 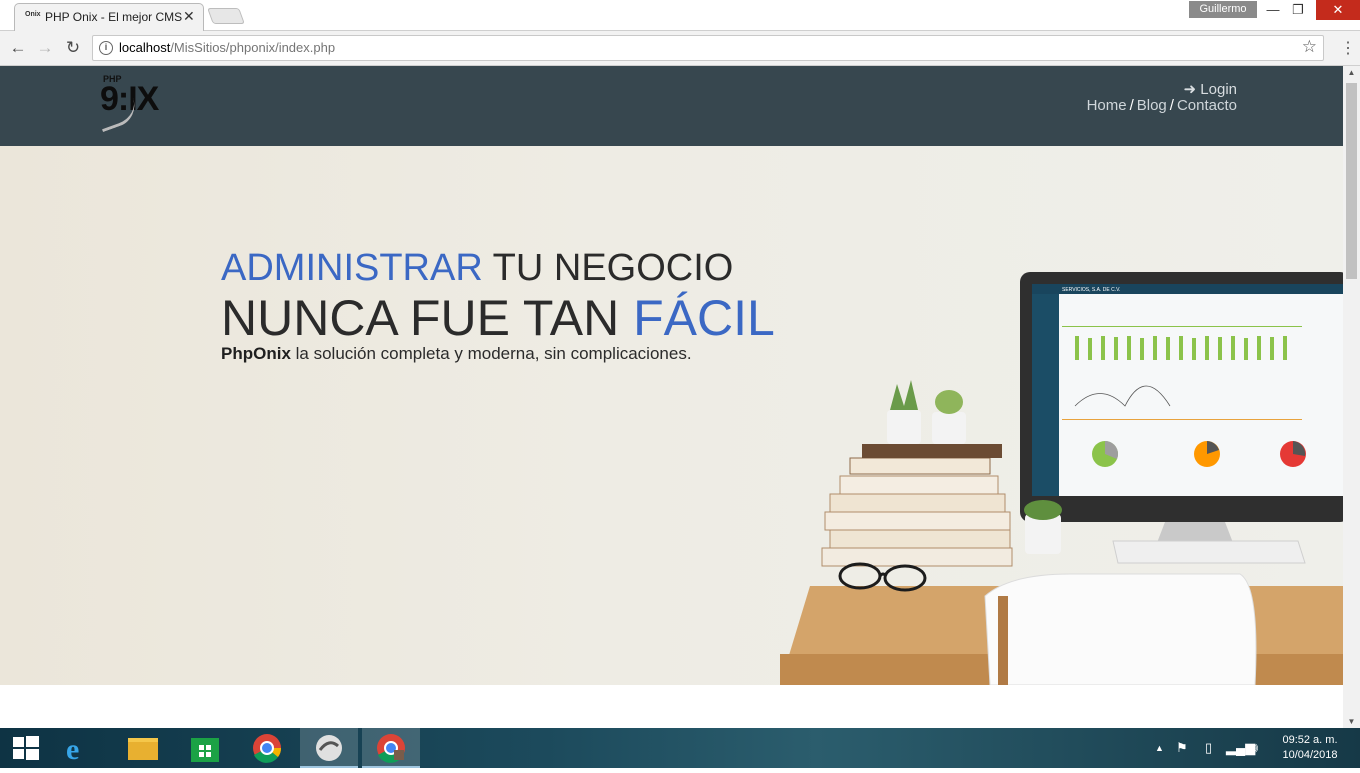 What do you see at coordinates (226, 16) in the screenshot?
I see `new-tab-button` at bounding box center [226, 16].